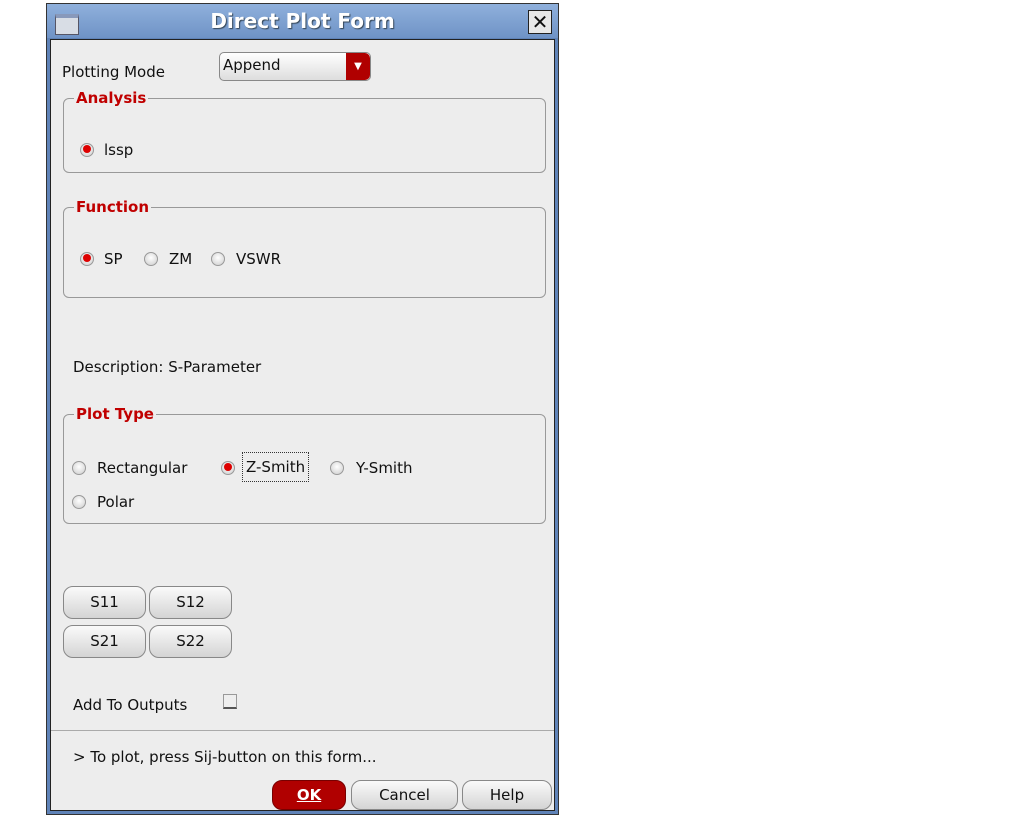 Image resolution: width=1013 pixels, height=819 pixels. What do you see at coordinates (230, 701) in the screenshot?
I see `add-to-outputs-checkbox` at bounding box center [230, 701].